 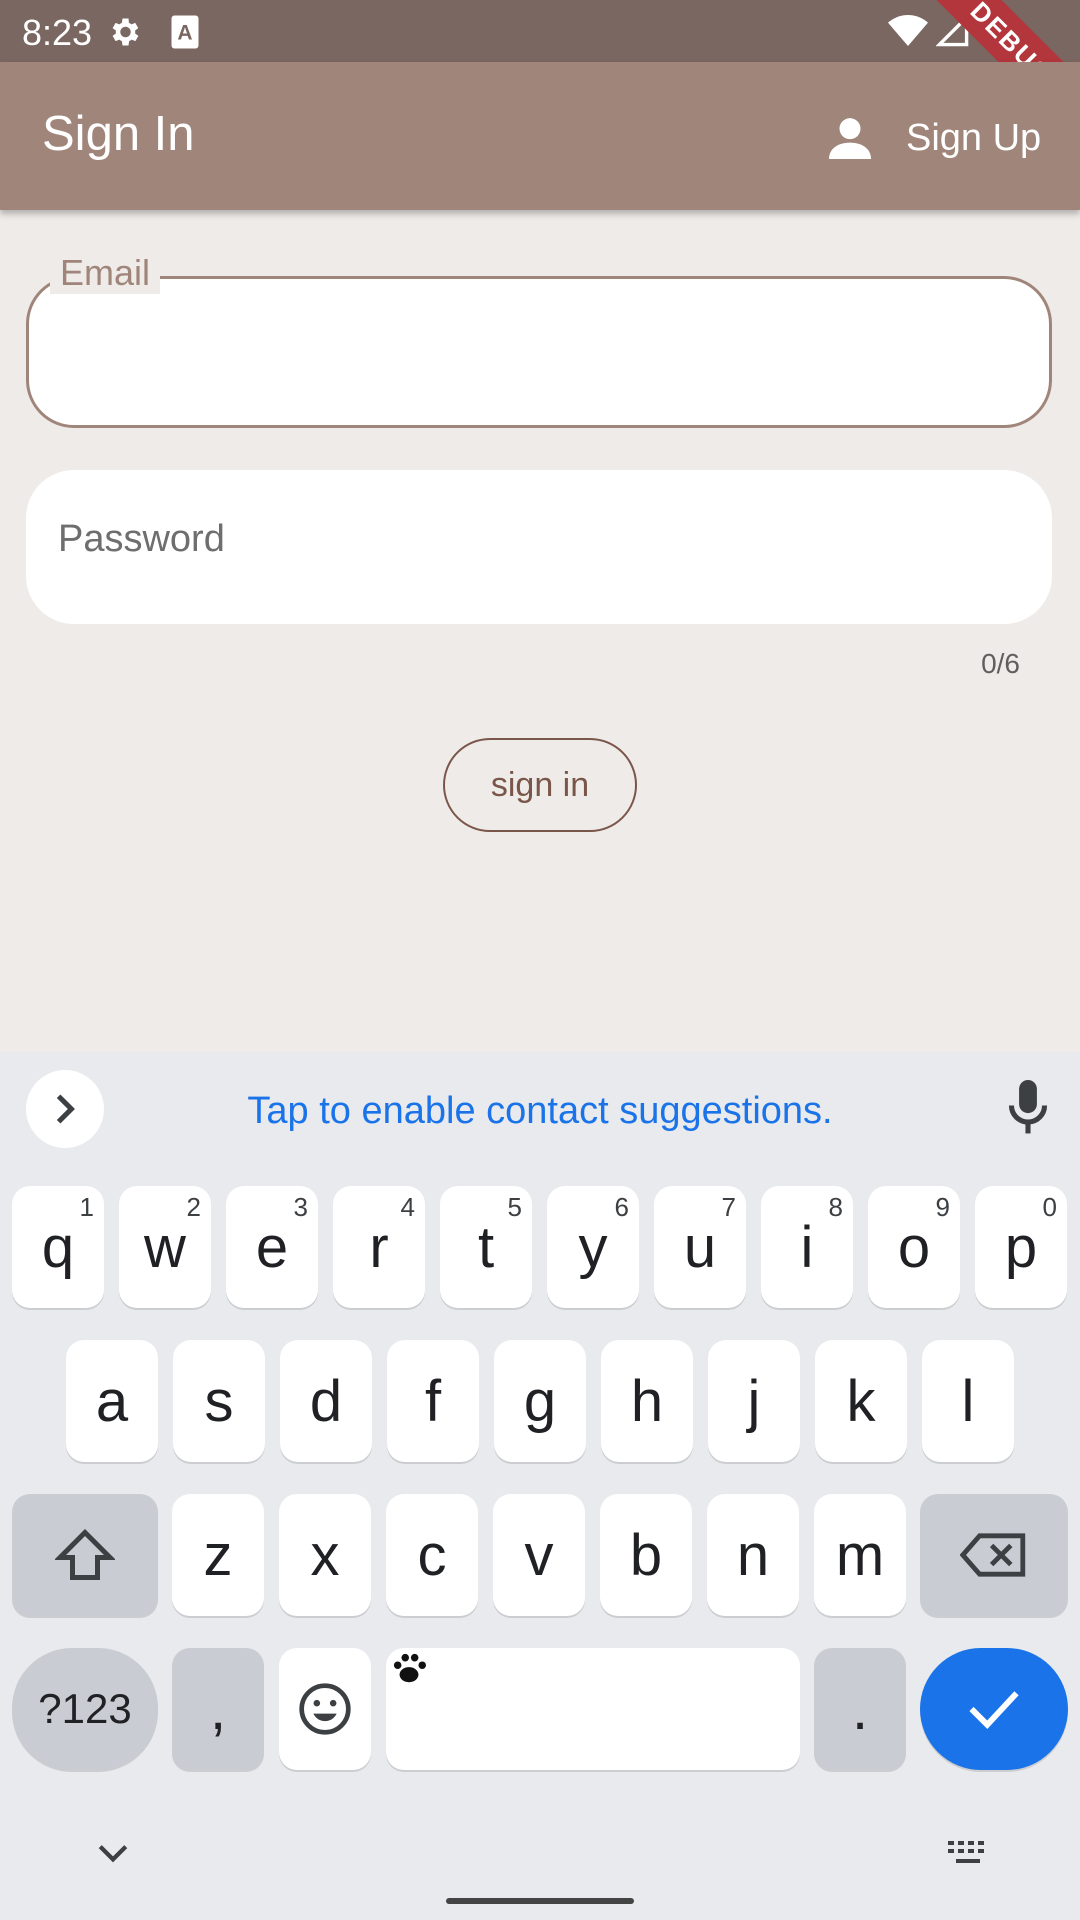 What do you see at coordinates (728, 1207) in the screenshot?
I see `key-hint: 7` at bounding box center [728, 1207].